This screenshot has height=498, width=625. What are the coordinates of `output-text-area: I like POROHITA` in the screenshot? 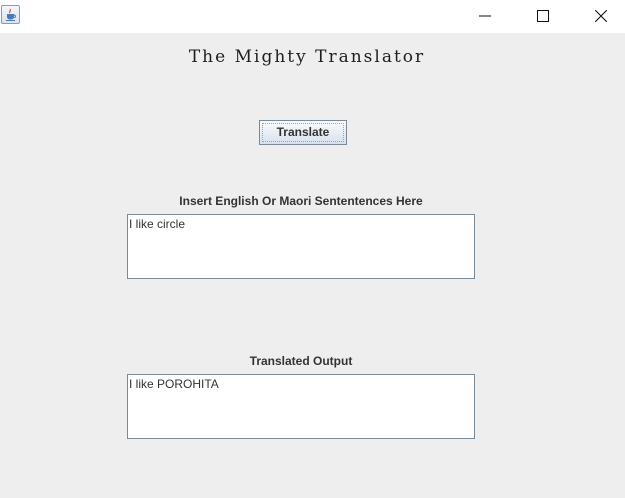 It's located at (301, 406).